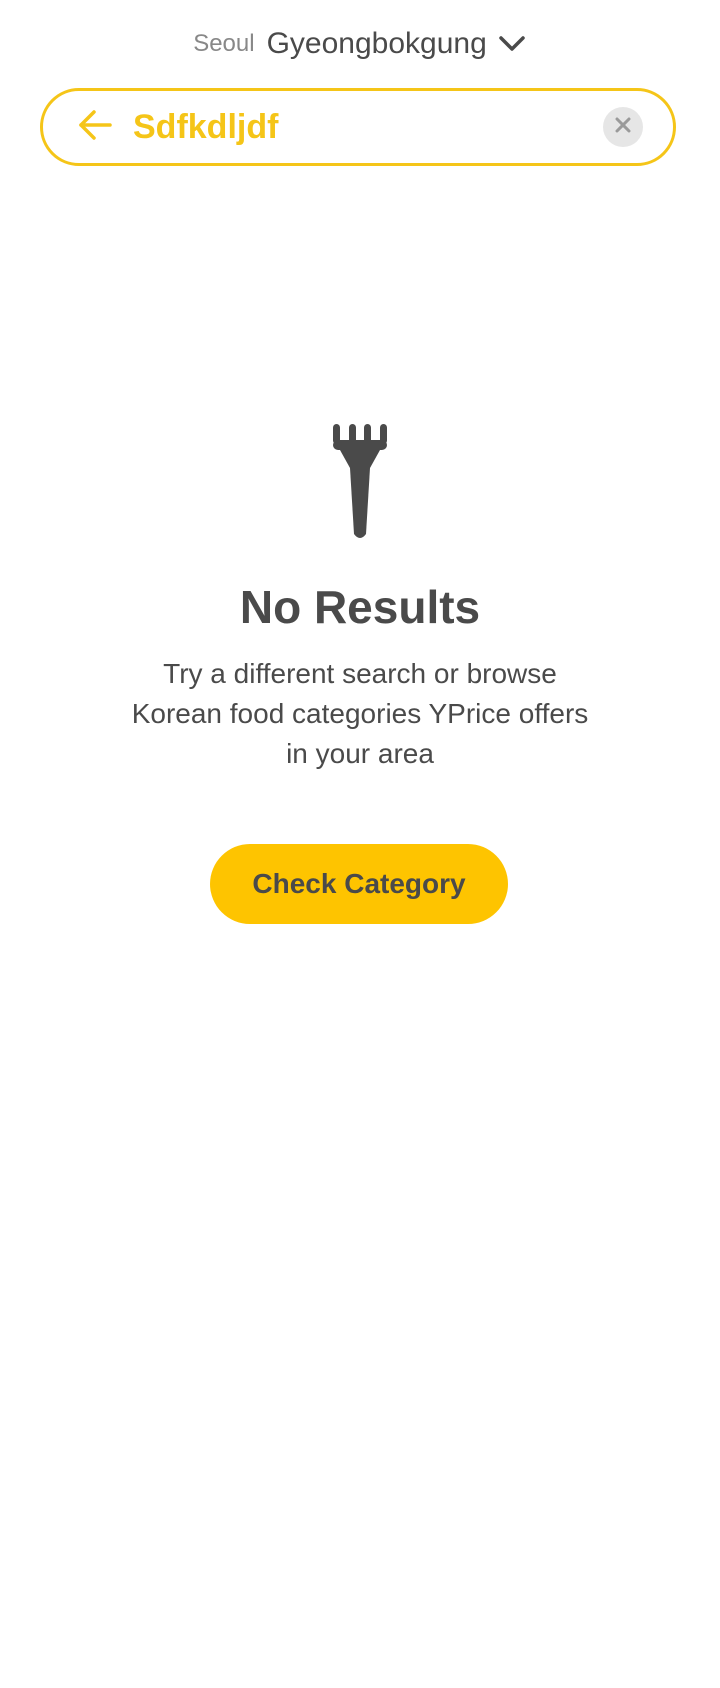 This screenshot has height=1688, width=720. What do you see at coordinates (360, 607) in the screenshot?
I see `no-results-title: No Results` at bounding box center [360, 607].